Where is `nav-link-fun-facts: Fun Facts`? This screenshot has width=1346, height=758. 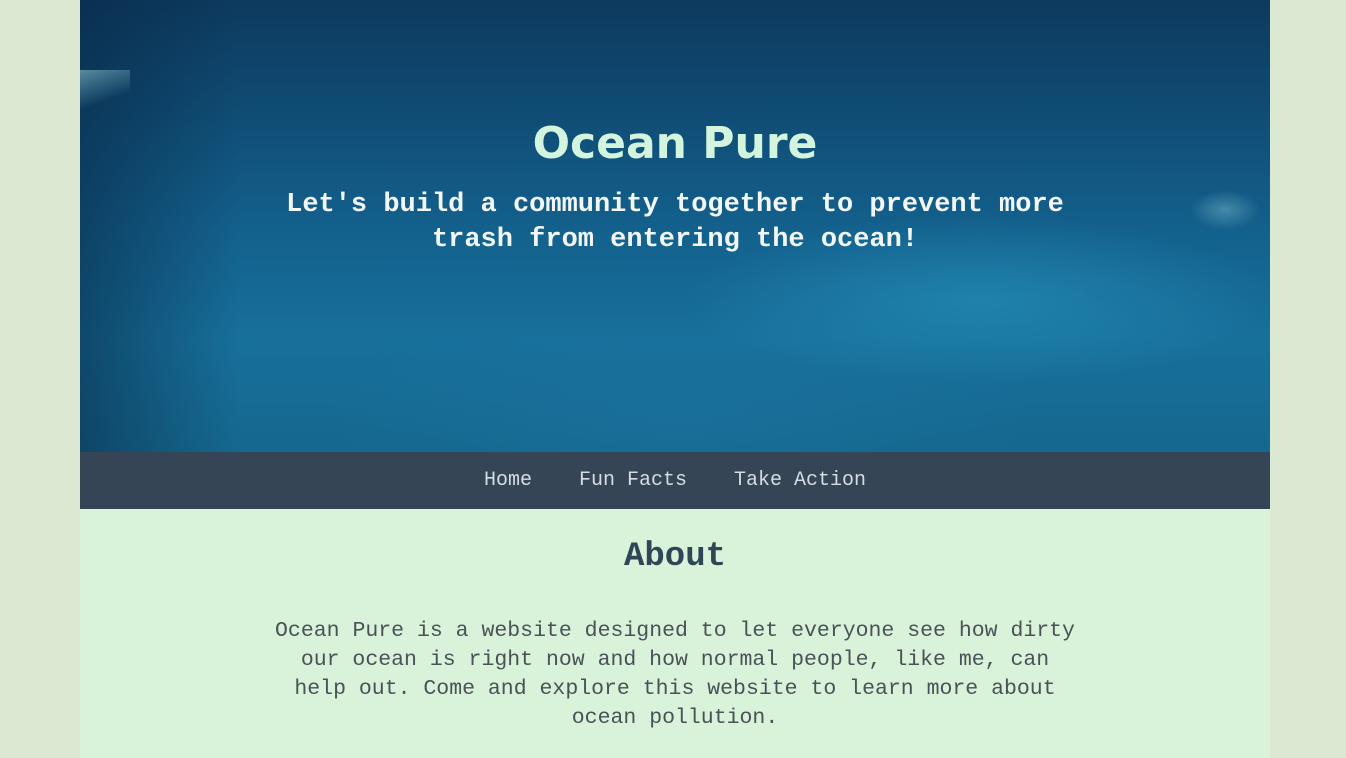 nav-link-fun-facts: Fun Facts is located at coordinates (633, 480).